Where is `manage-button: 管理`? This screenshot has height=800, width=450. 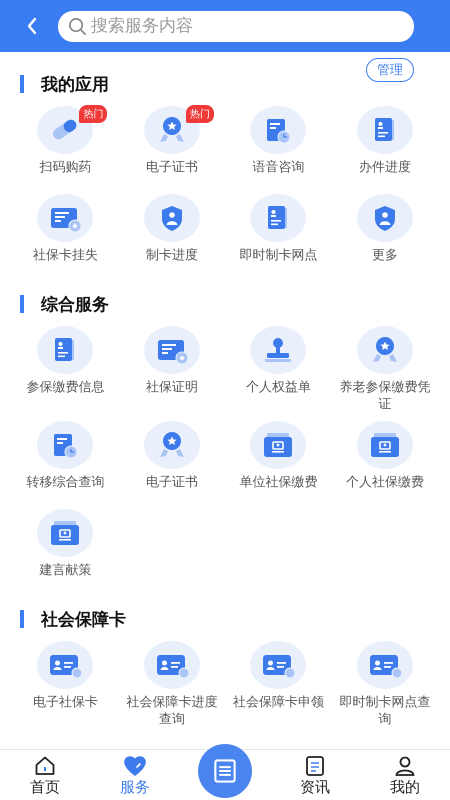
manage-button: 管理 is located at coordinates (390, 70).